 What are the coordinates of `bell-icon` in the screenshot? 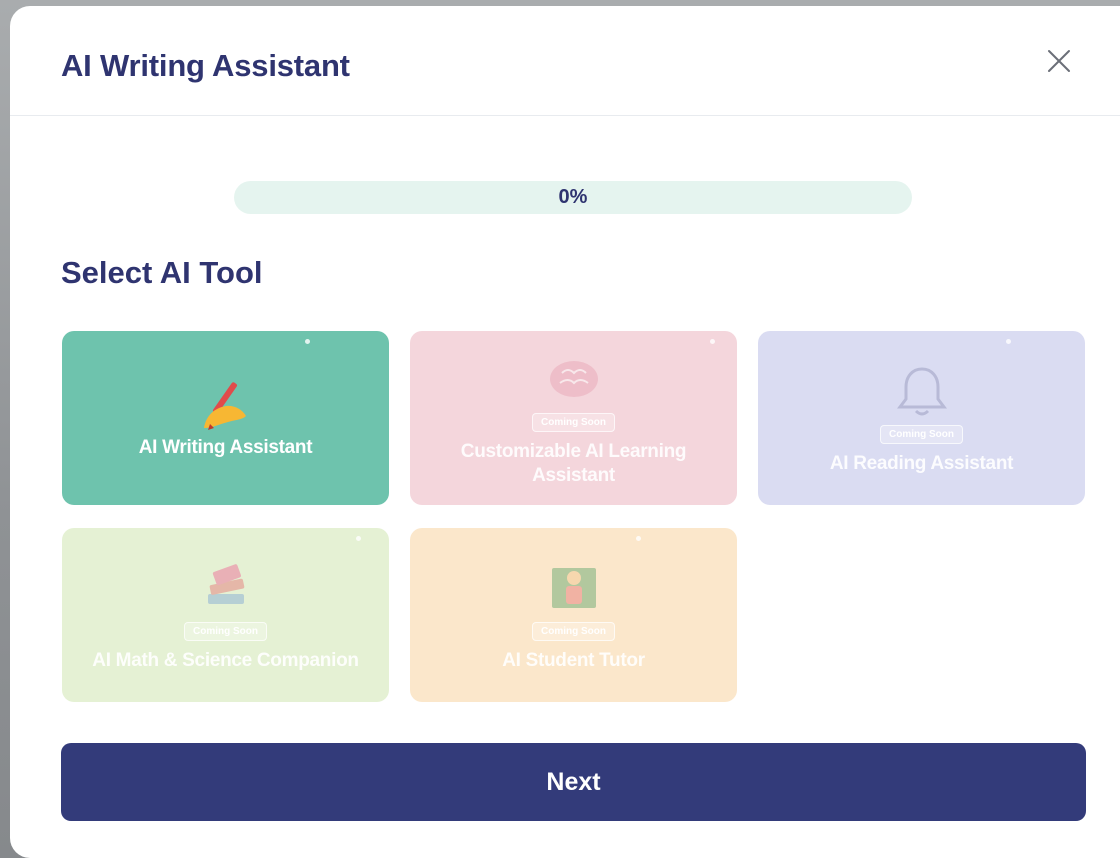 It's located at (922, 391).